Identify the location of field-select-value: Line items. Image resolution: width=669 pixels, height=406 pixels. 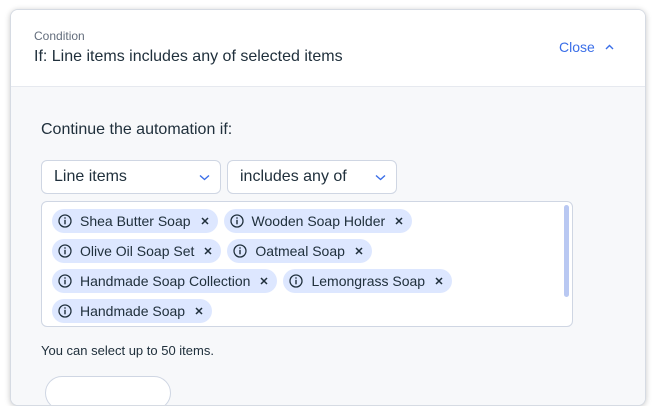
(90, 176).